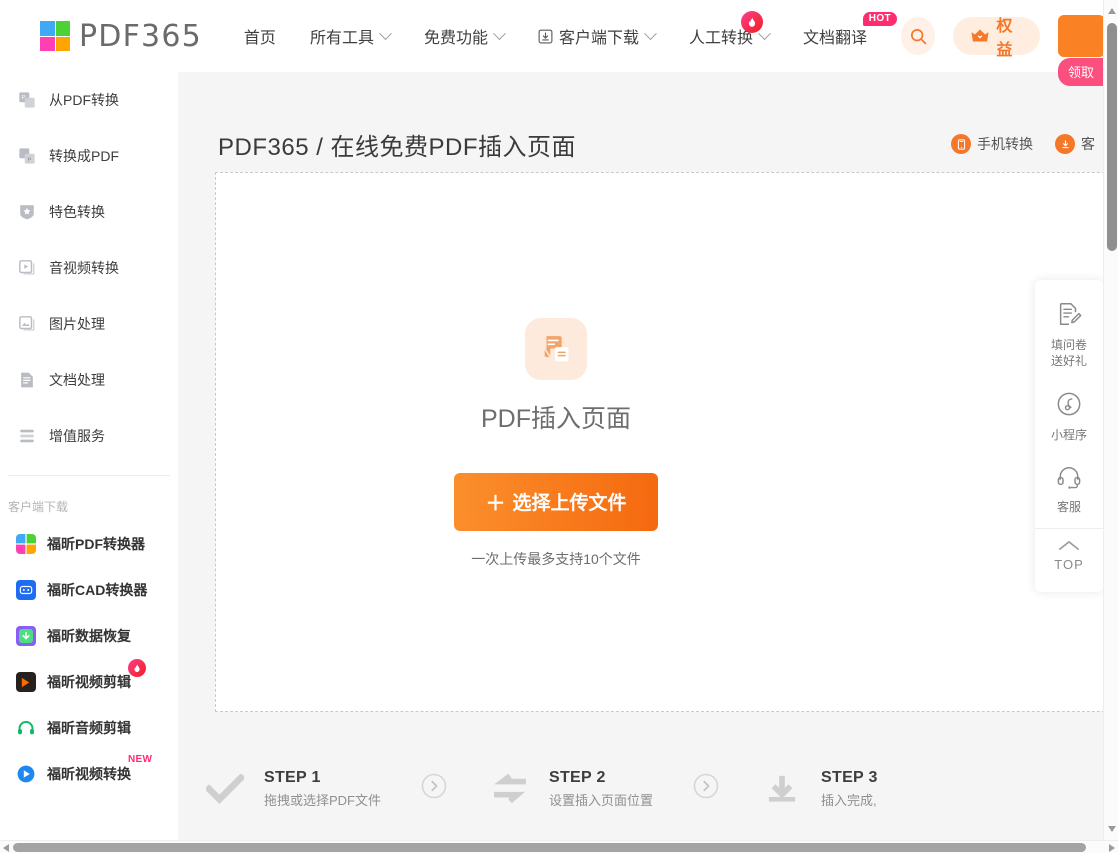 The image size is (1118, 853). I want to click on sidebar-item-label: 增值服务, so click(77, 436).